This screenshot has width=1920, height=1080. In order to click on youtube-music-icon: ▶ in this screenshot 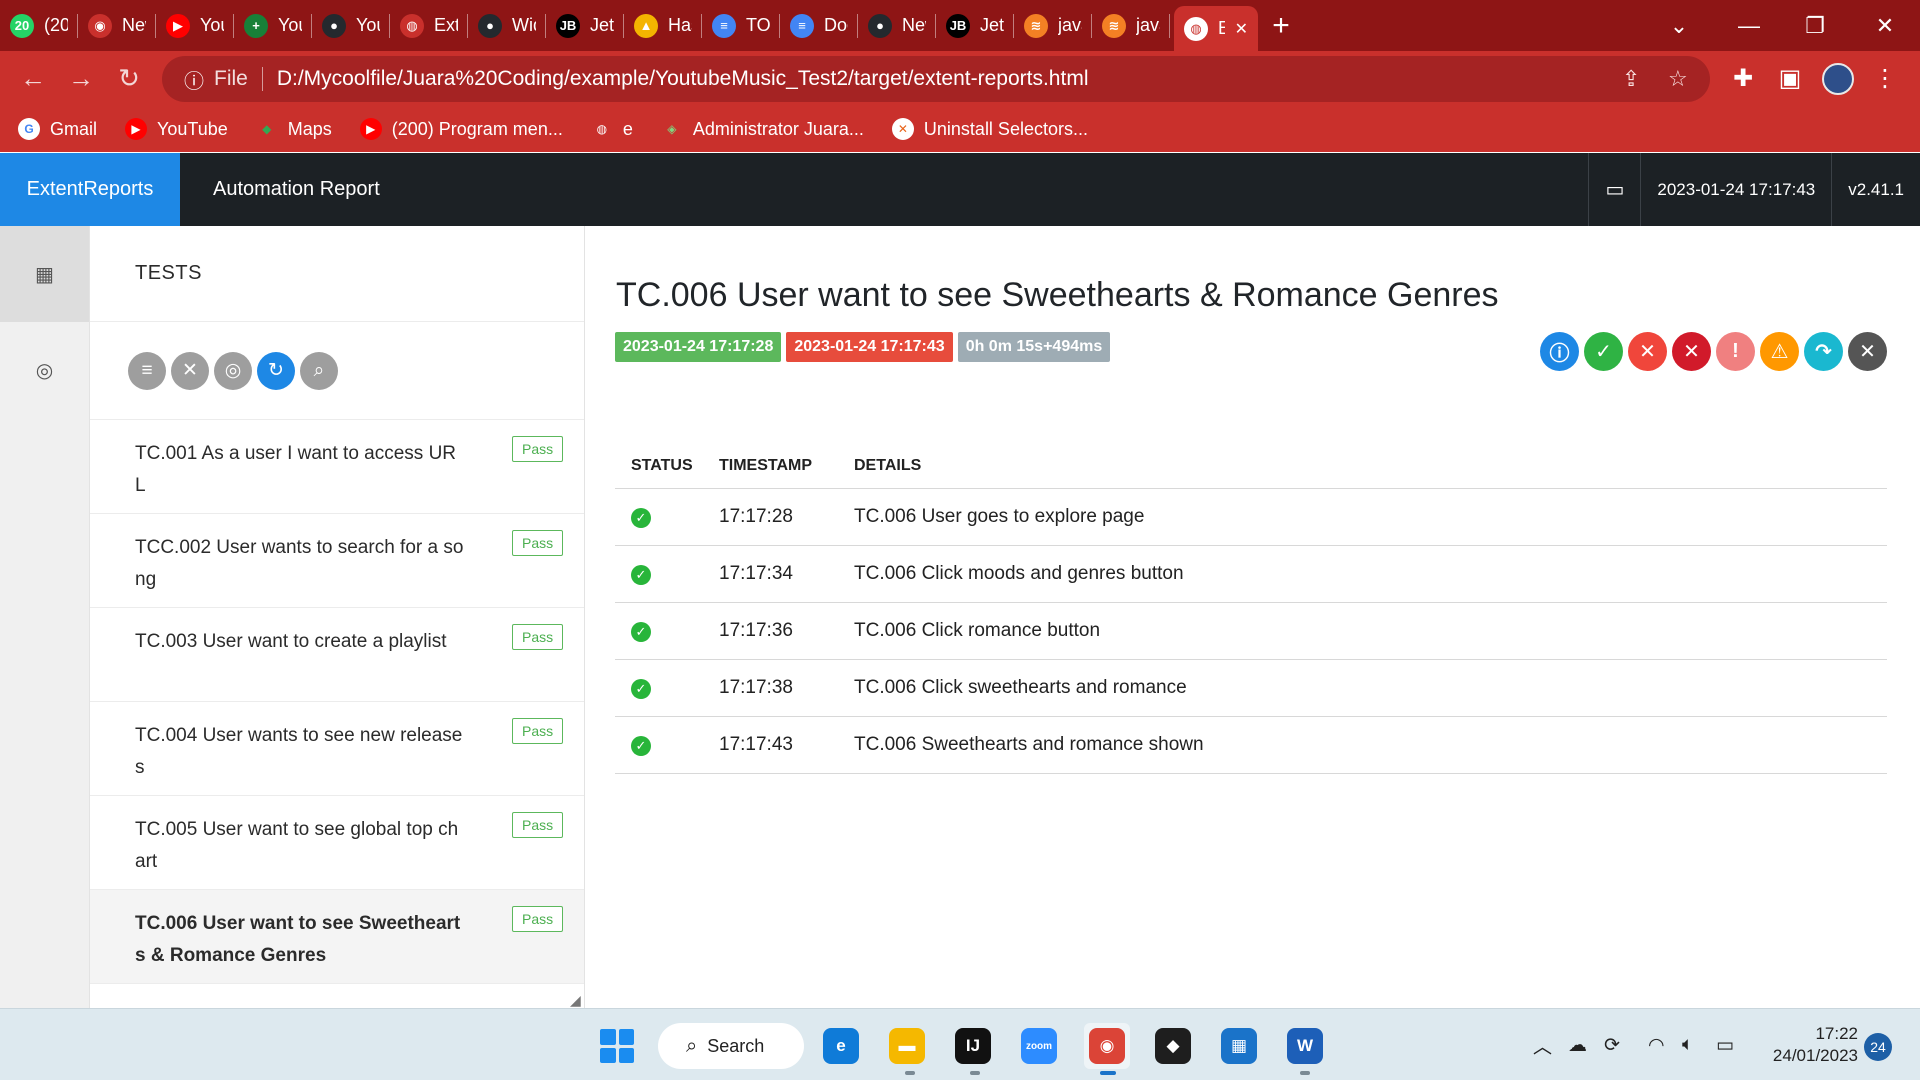, I will do `click(178, 25)`.